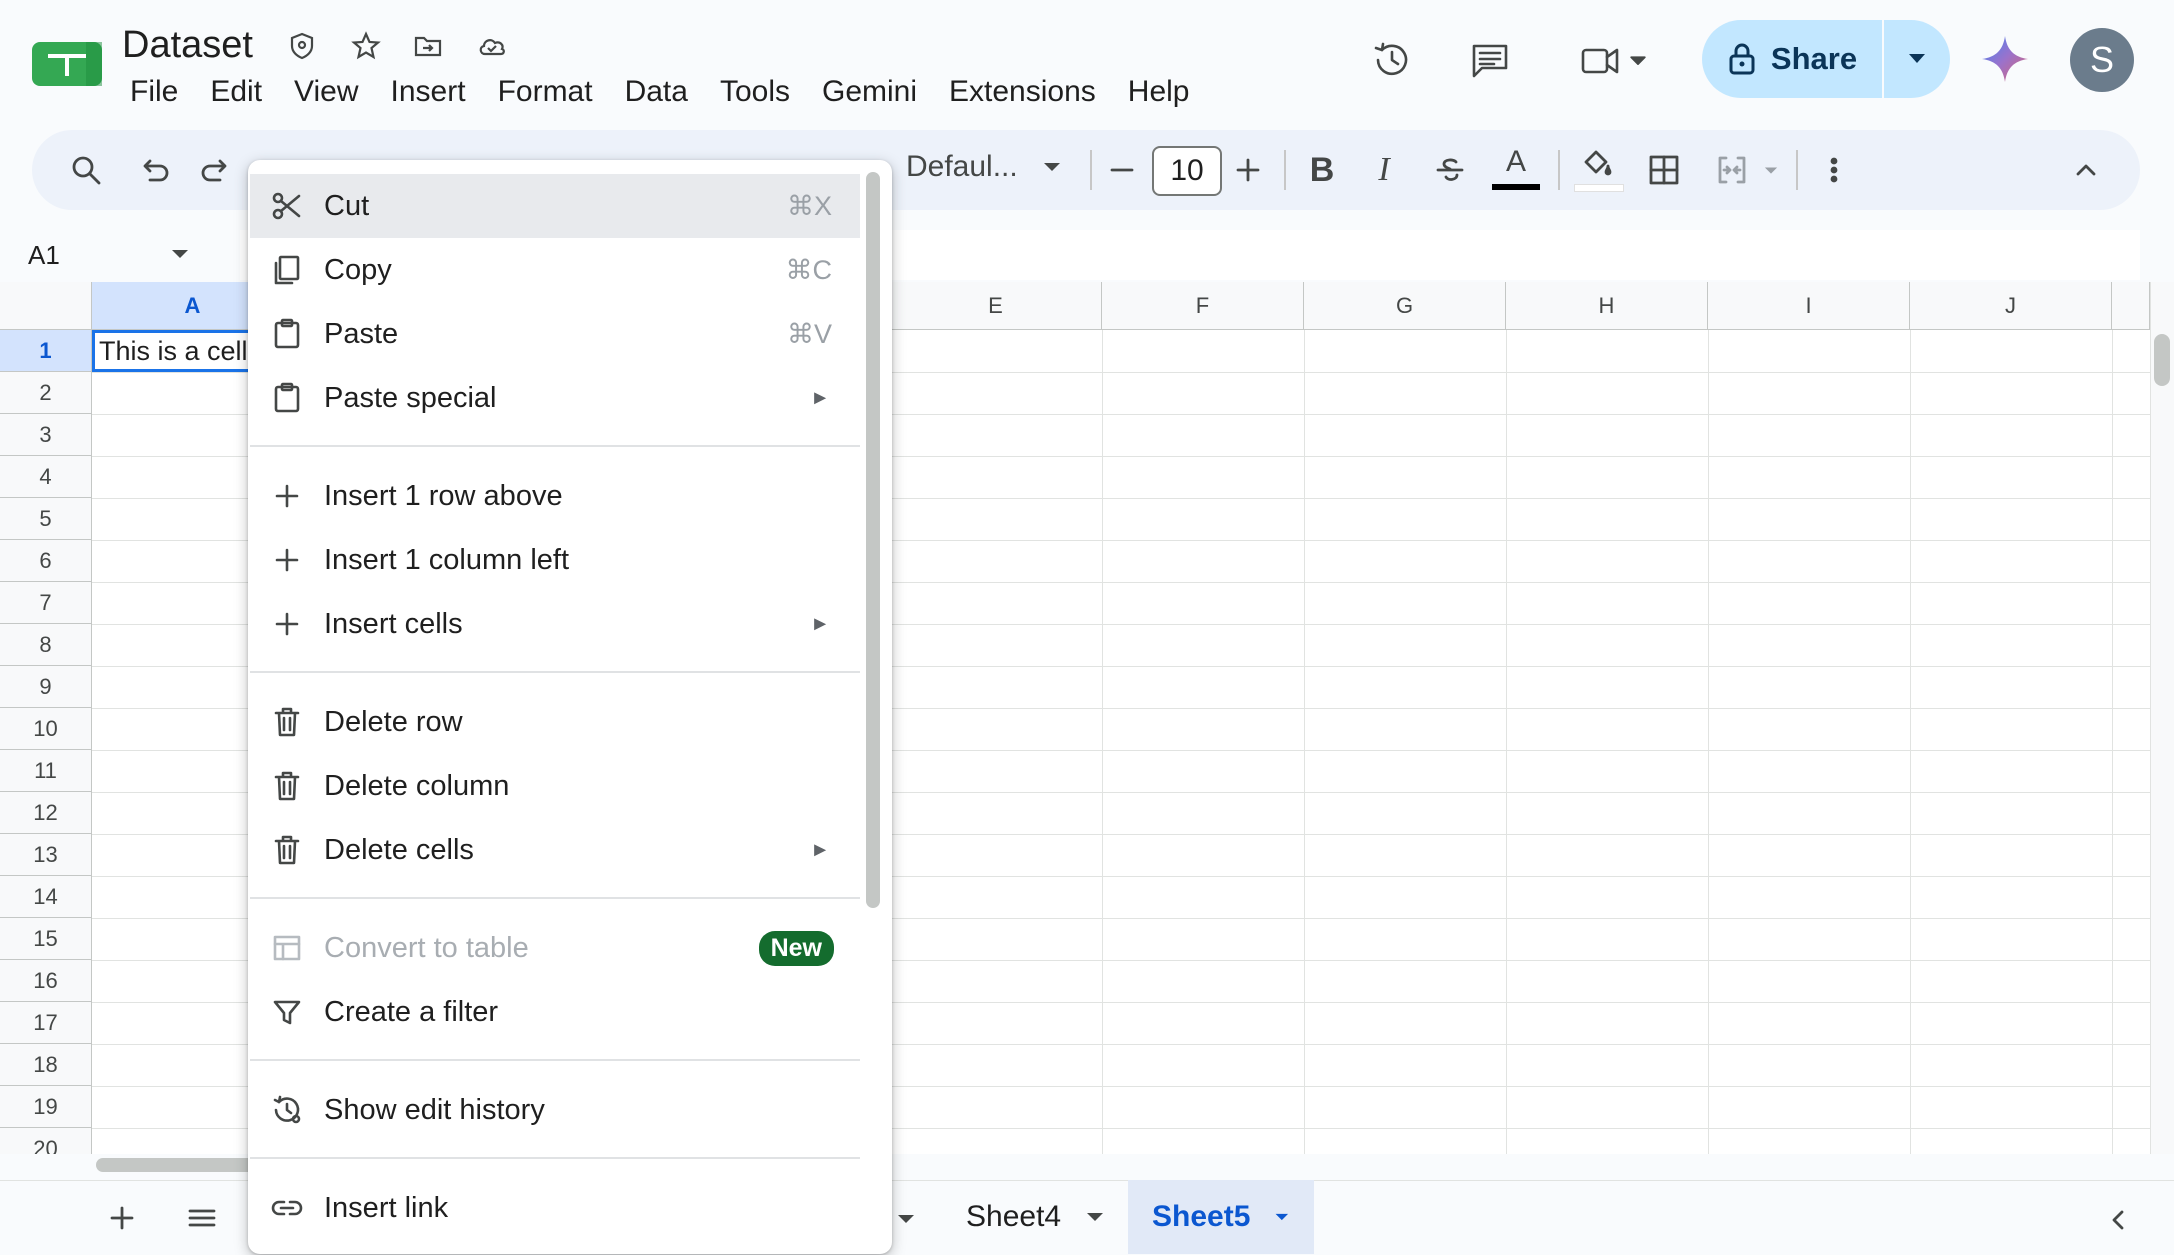 The width and height of the screenshot is (2174, 1255). What do you see at coordinates (46, 561) in the screenshot?
I see `row-header: 6` at bounding box center [46, 561].